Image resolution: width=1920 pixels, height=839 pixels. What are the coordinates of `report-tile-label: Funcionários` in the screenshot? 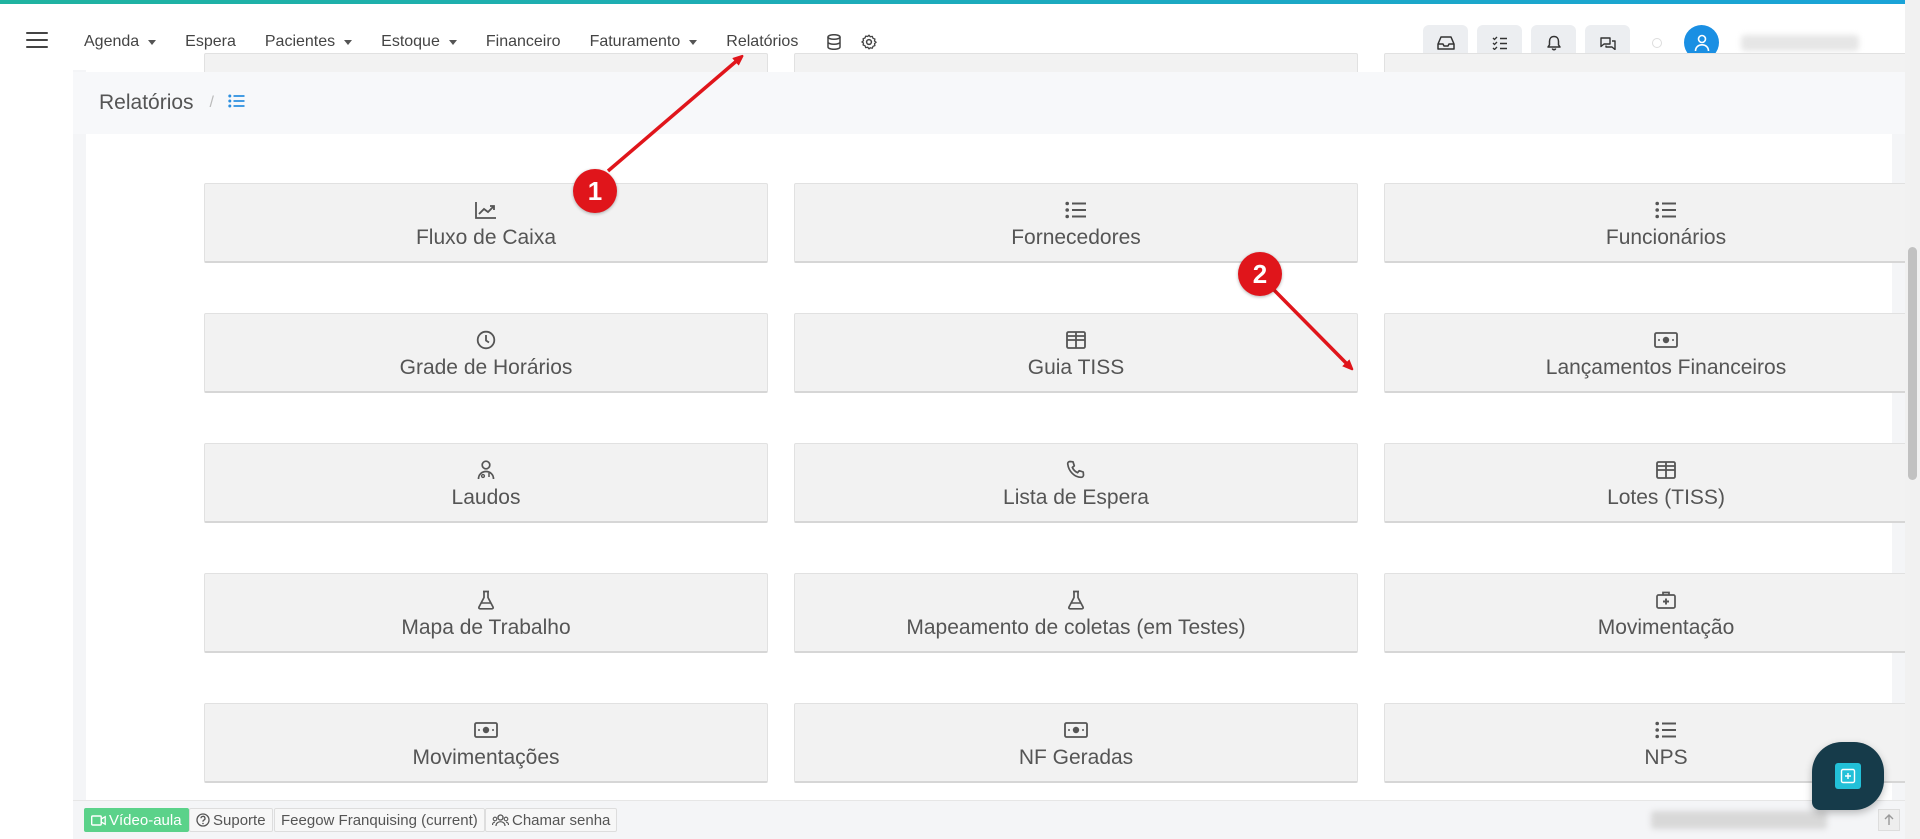 It's located at (1666, 237).